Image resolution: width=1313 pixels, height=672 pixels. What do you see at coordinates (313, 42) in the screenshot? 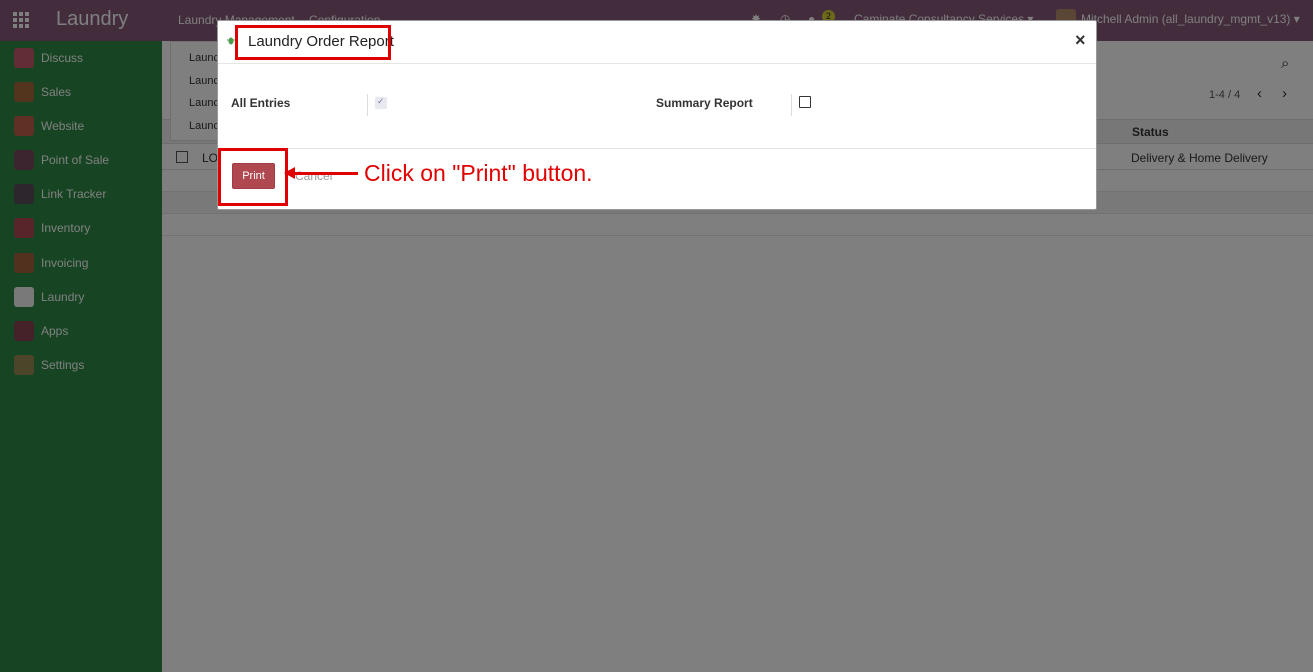
I see `title-highlight-box` at bounding box center [313, 42].